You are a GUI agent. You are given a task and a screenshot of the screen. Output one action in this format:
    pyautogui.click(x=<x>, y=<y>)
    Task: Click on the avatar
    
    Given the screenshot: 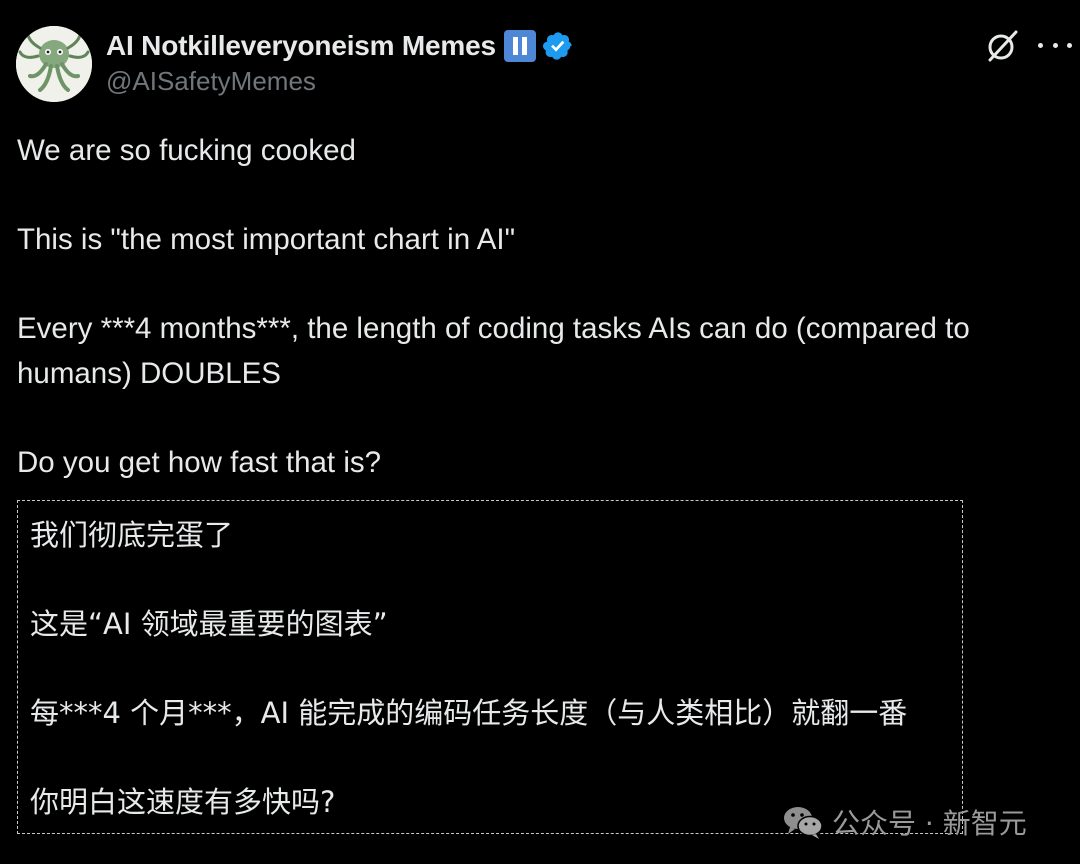 What is the action you would take?
    pyautogui.click(x=54, y=64)
    